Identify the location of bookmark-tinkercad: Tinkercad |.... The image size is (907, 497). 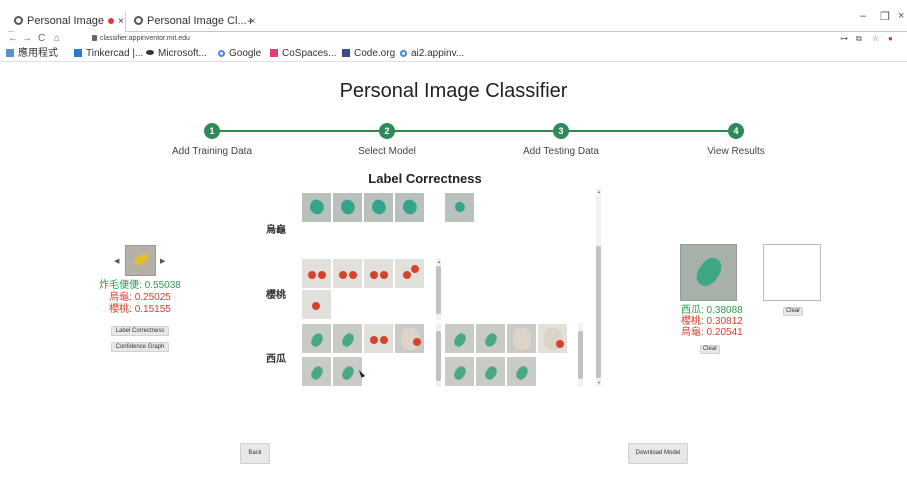
(108, 54).